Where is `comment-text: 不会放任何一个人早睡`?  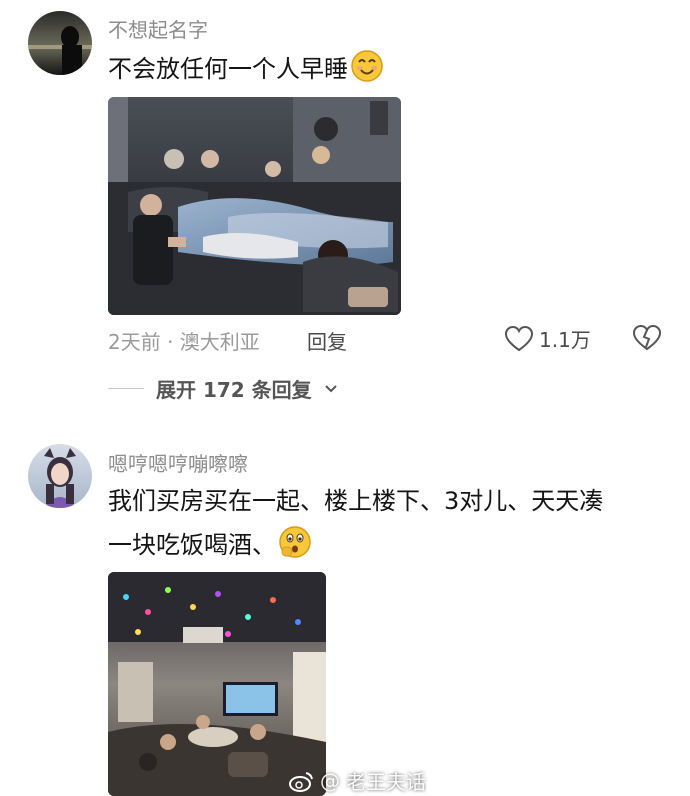
comment-text: 不会放任何一个人早睡 is located at coordinates (388, 69).